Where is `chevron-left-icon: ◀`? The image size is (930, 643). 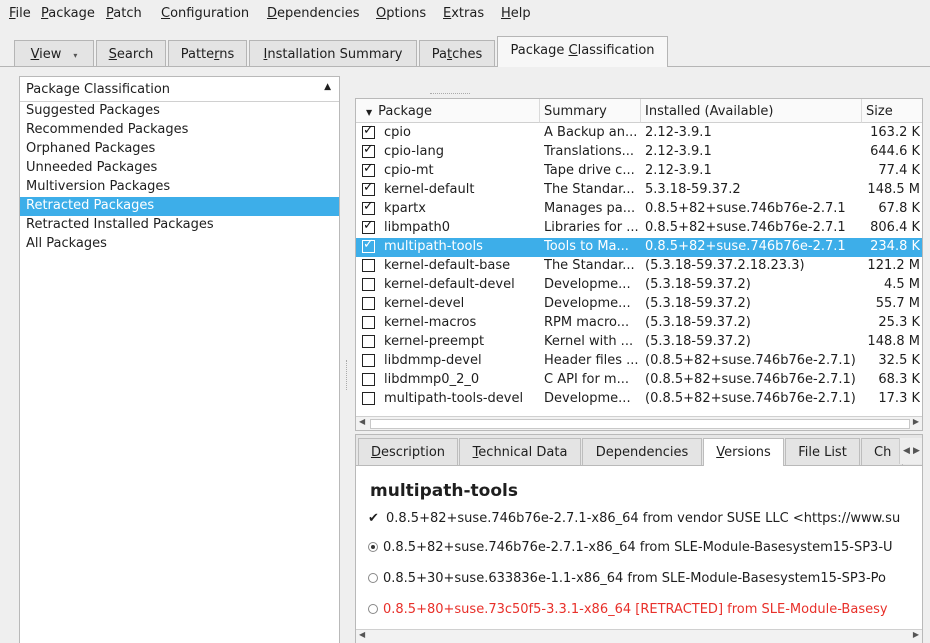 chevron-left-icon: ◀ is located at coordinates (906, 451).